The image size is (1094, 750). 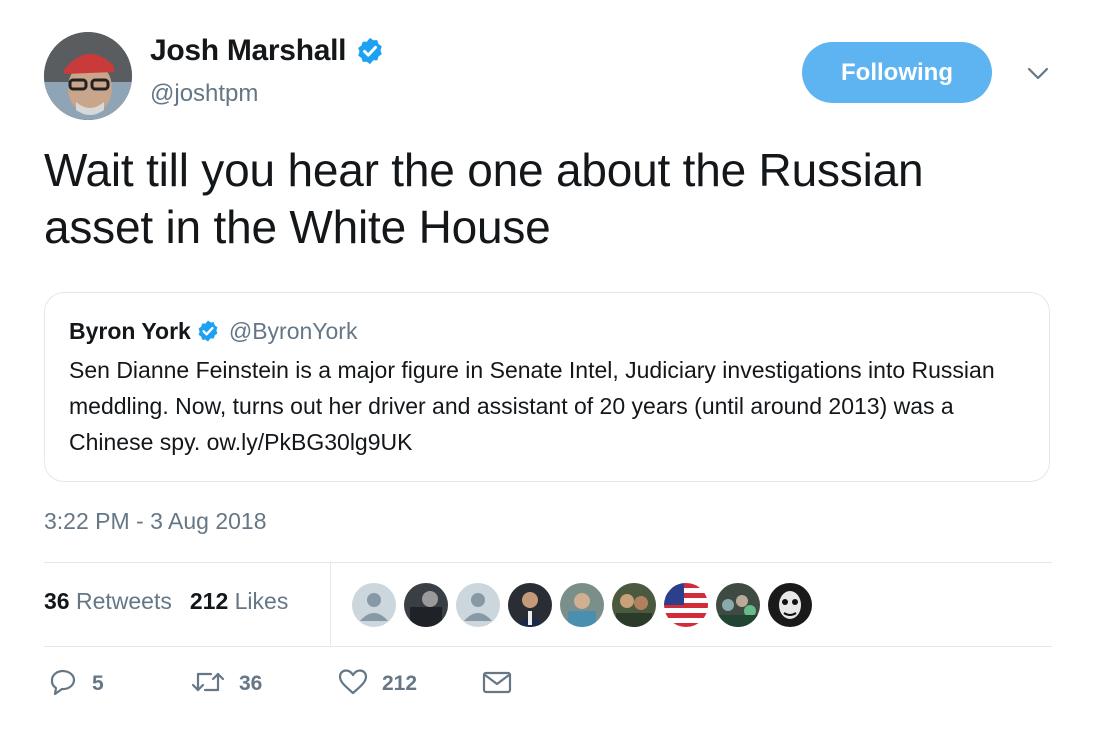 What do you see at coordinates (330, 604) in the screenshot?
I see `stats-divider` at bounding box center [330, 604].